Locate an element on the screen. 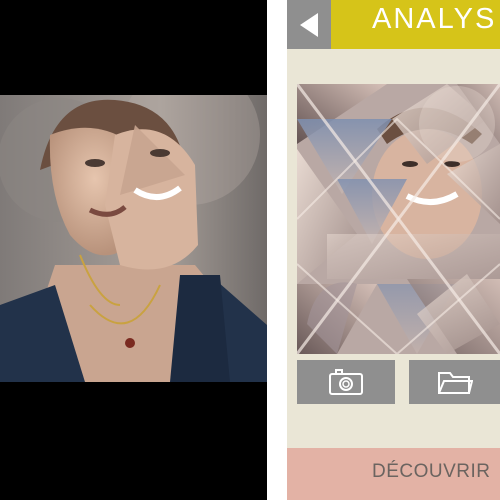  back-arrow-icon is located at coordinates (309, 24).